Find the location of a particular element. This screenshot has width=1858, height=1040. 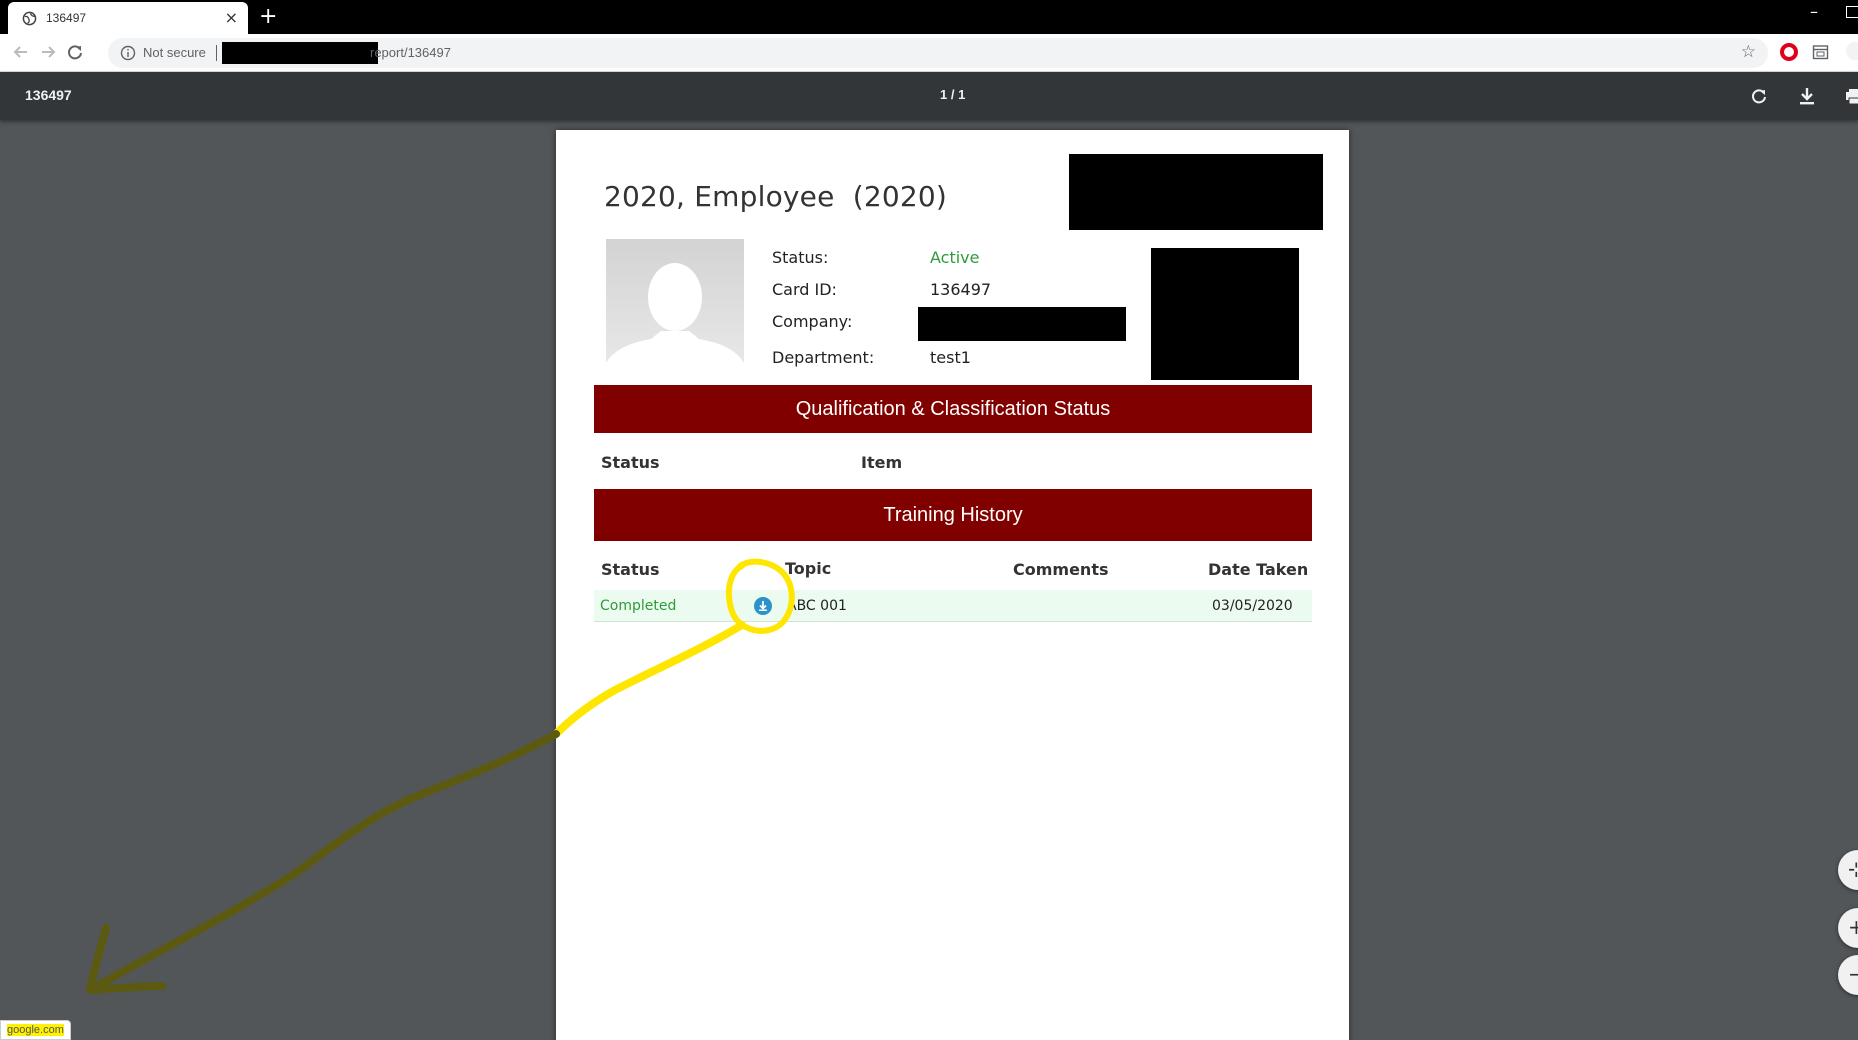

tab-close-icon: × is located at coordinates (231, 18).